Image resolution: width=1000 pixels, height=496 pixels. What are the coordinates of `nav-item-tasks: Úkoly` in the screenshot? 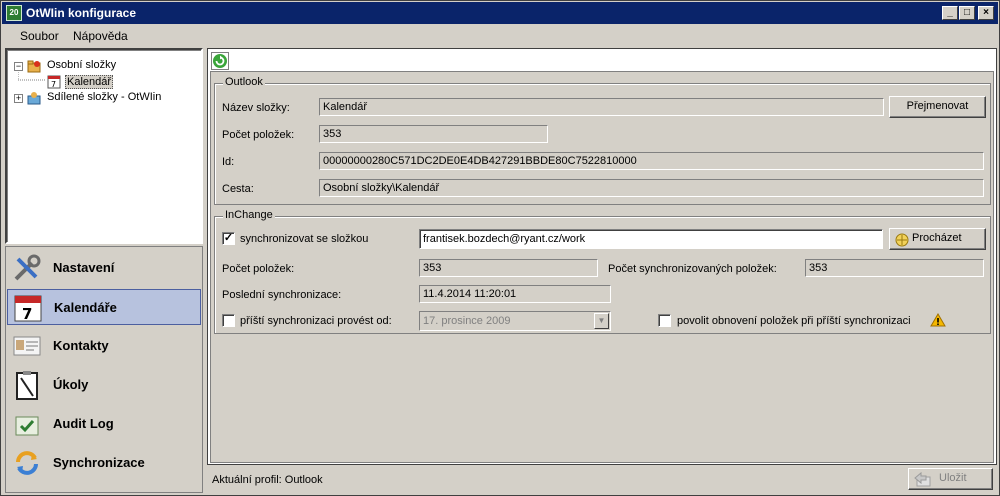 It's located at (104, 385).